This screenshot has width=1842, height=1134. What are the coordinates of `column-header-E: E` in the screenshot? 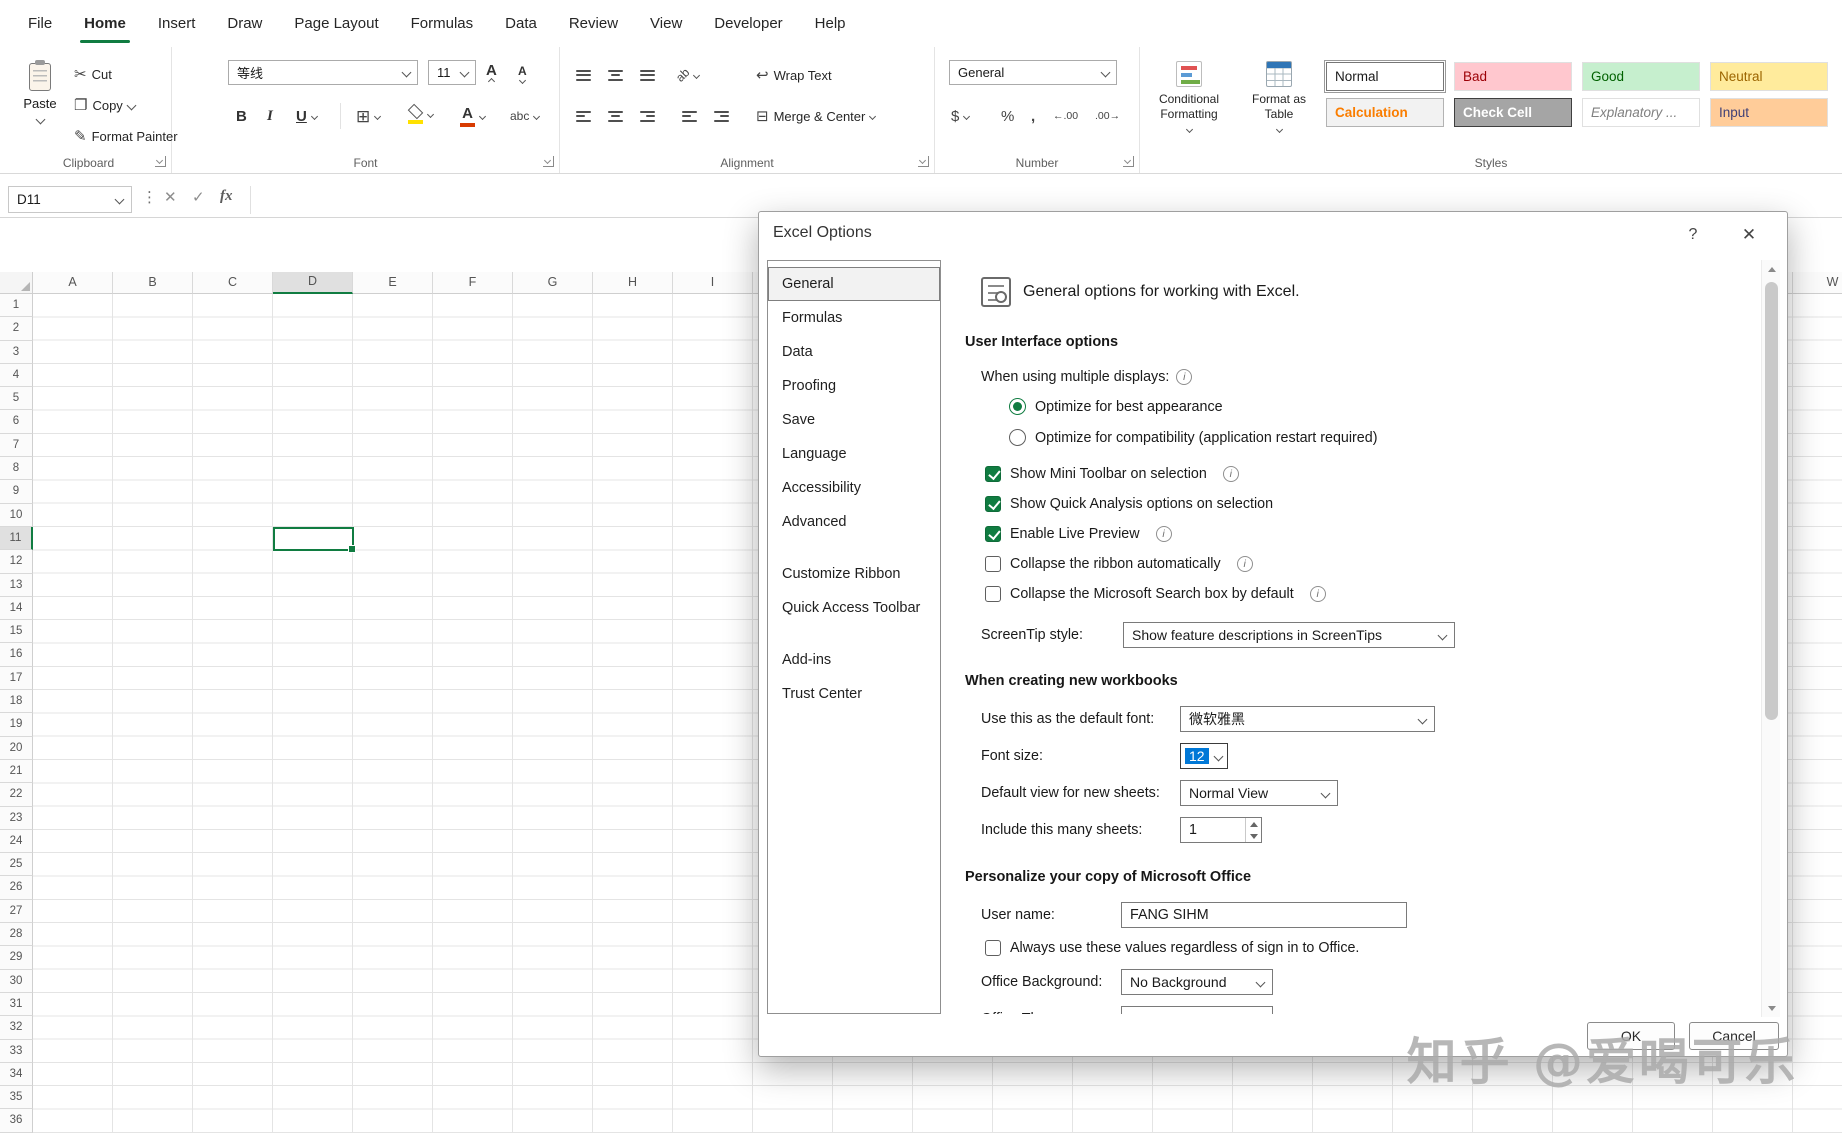 It's located at (393, 283).